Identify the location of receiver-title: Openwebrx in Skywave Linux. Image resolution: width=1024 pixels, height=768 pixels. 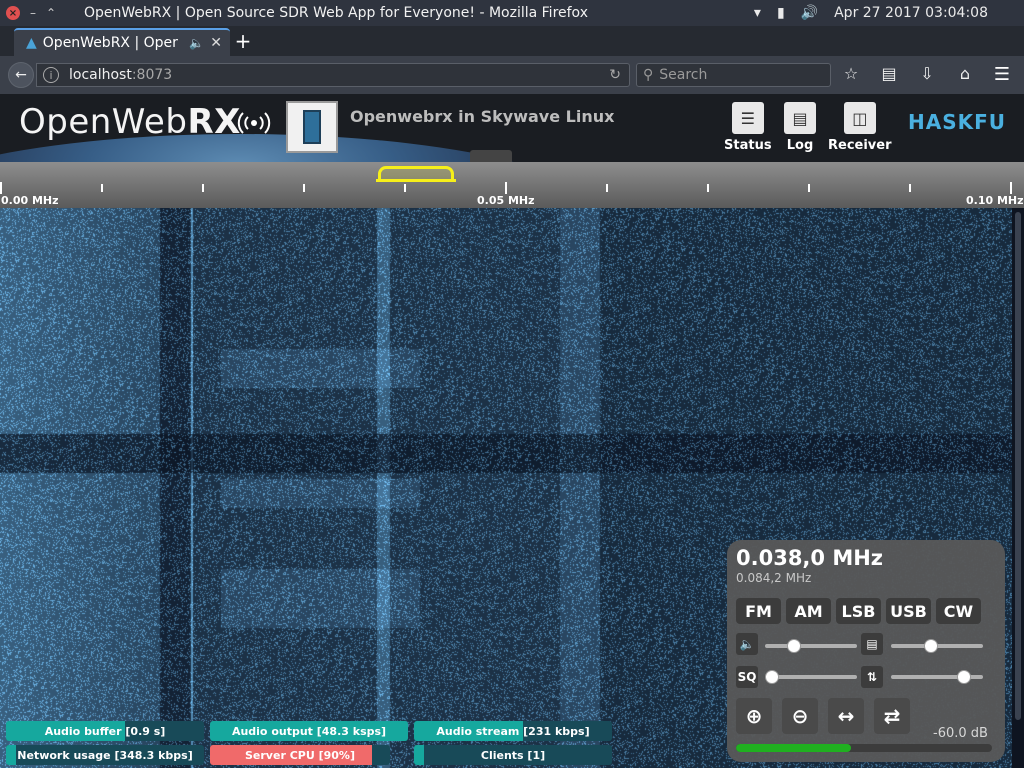
(482, 116).